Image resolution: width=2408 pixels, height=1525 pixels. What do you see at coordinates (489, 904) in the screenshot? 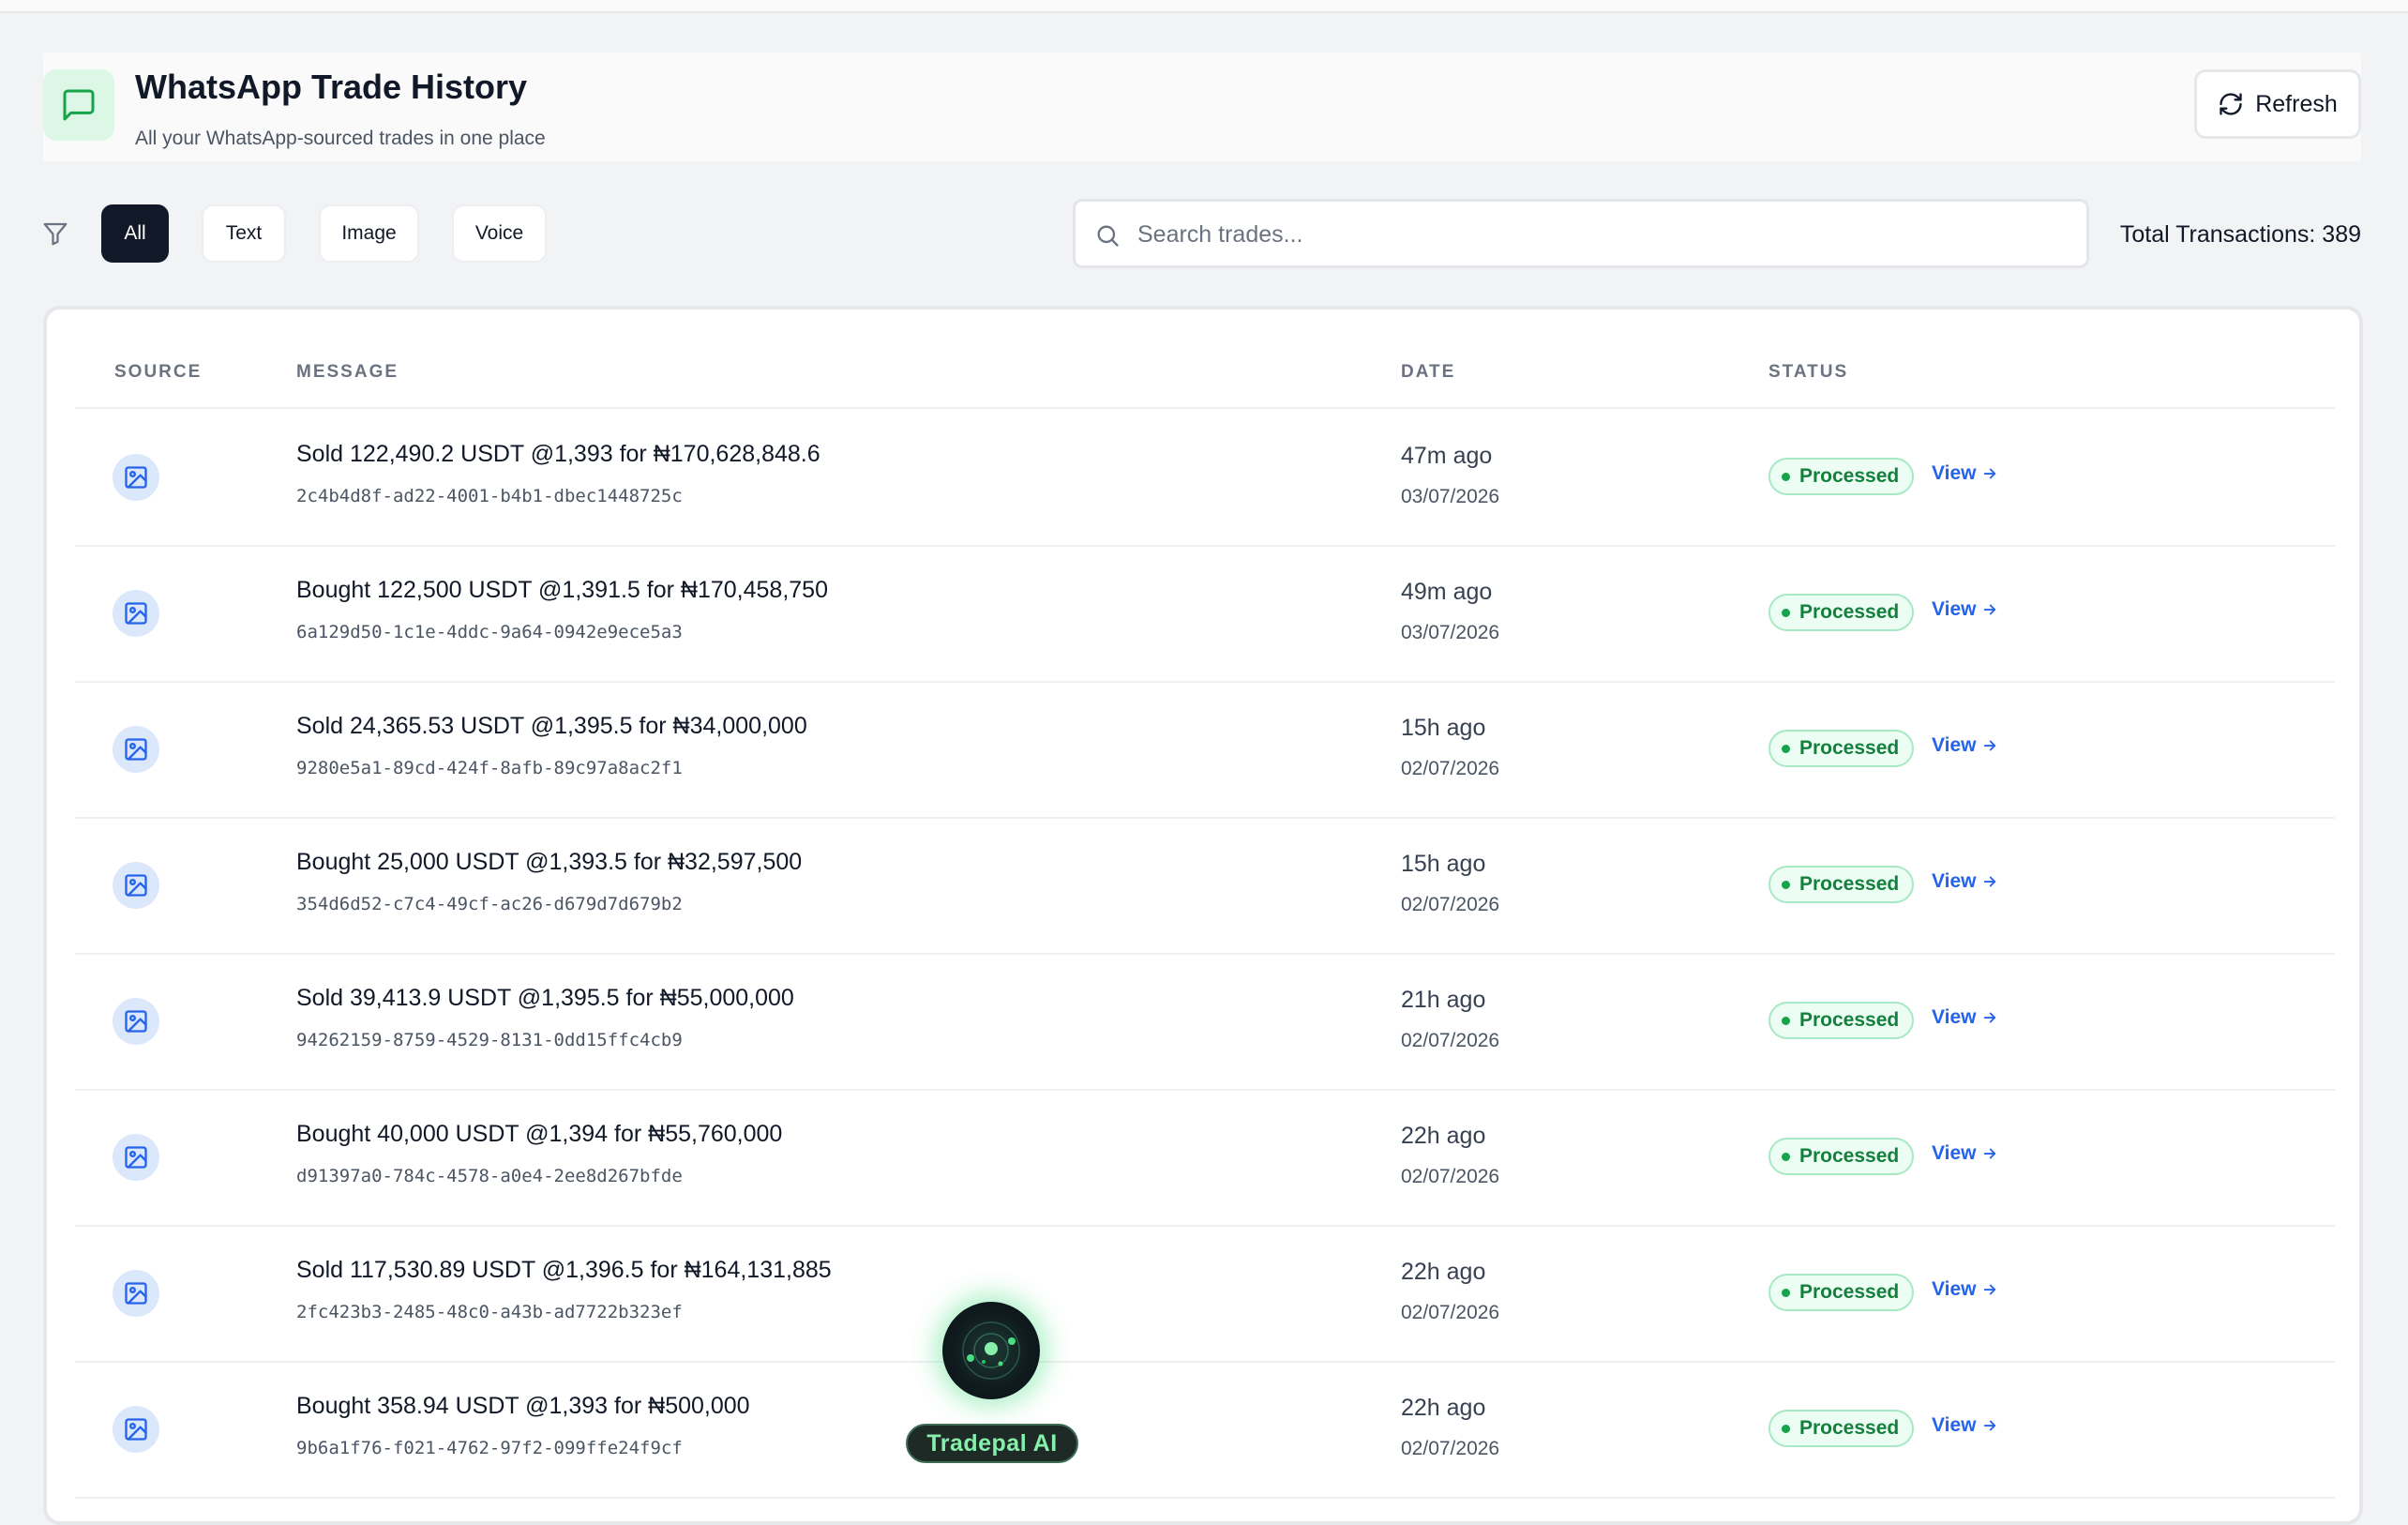
I see `trade-id: 354d6d52-c7c4-49cf-ac26-d679d7d679b2` at bounding box center [489, 904].